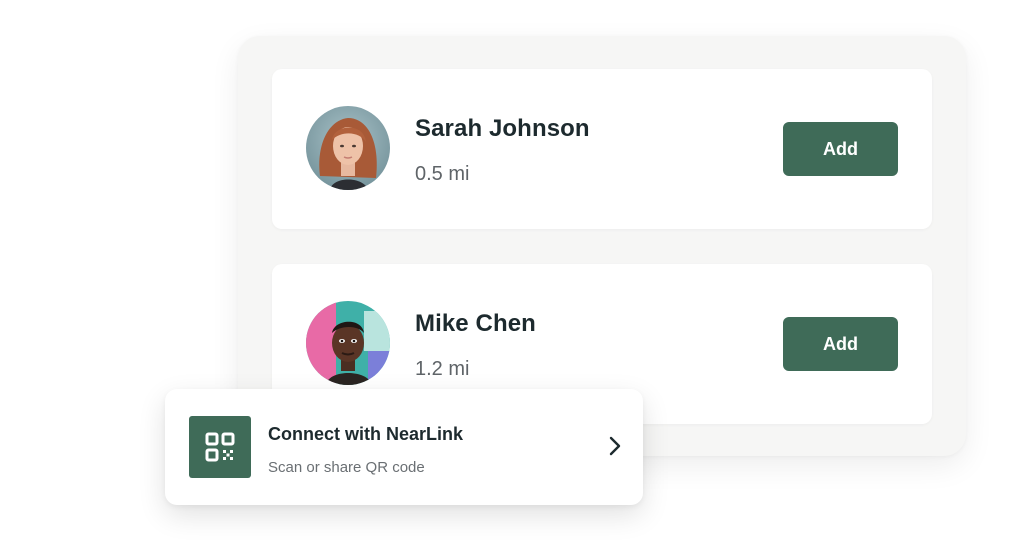  Describe the element at coordinates (475, 323) in the screenshot. I see `contact-name: Mike Chen` at that location.